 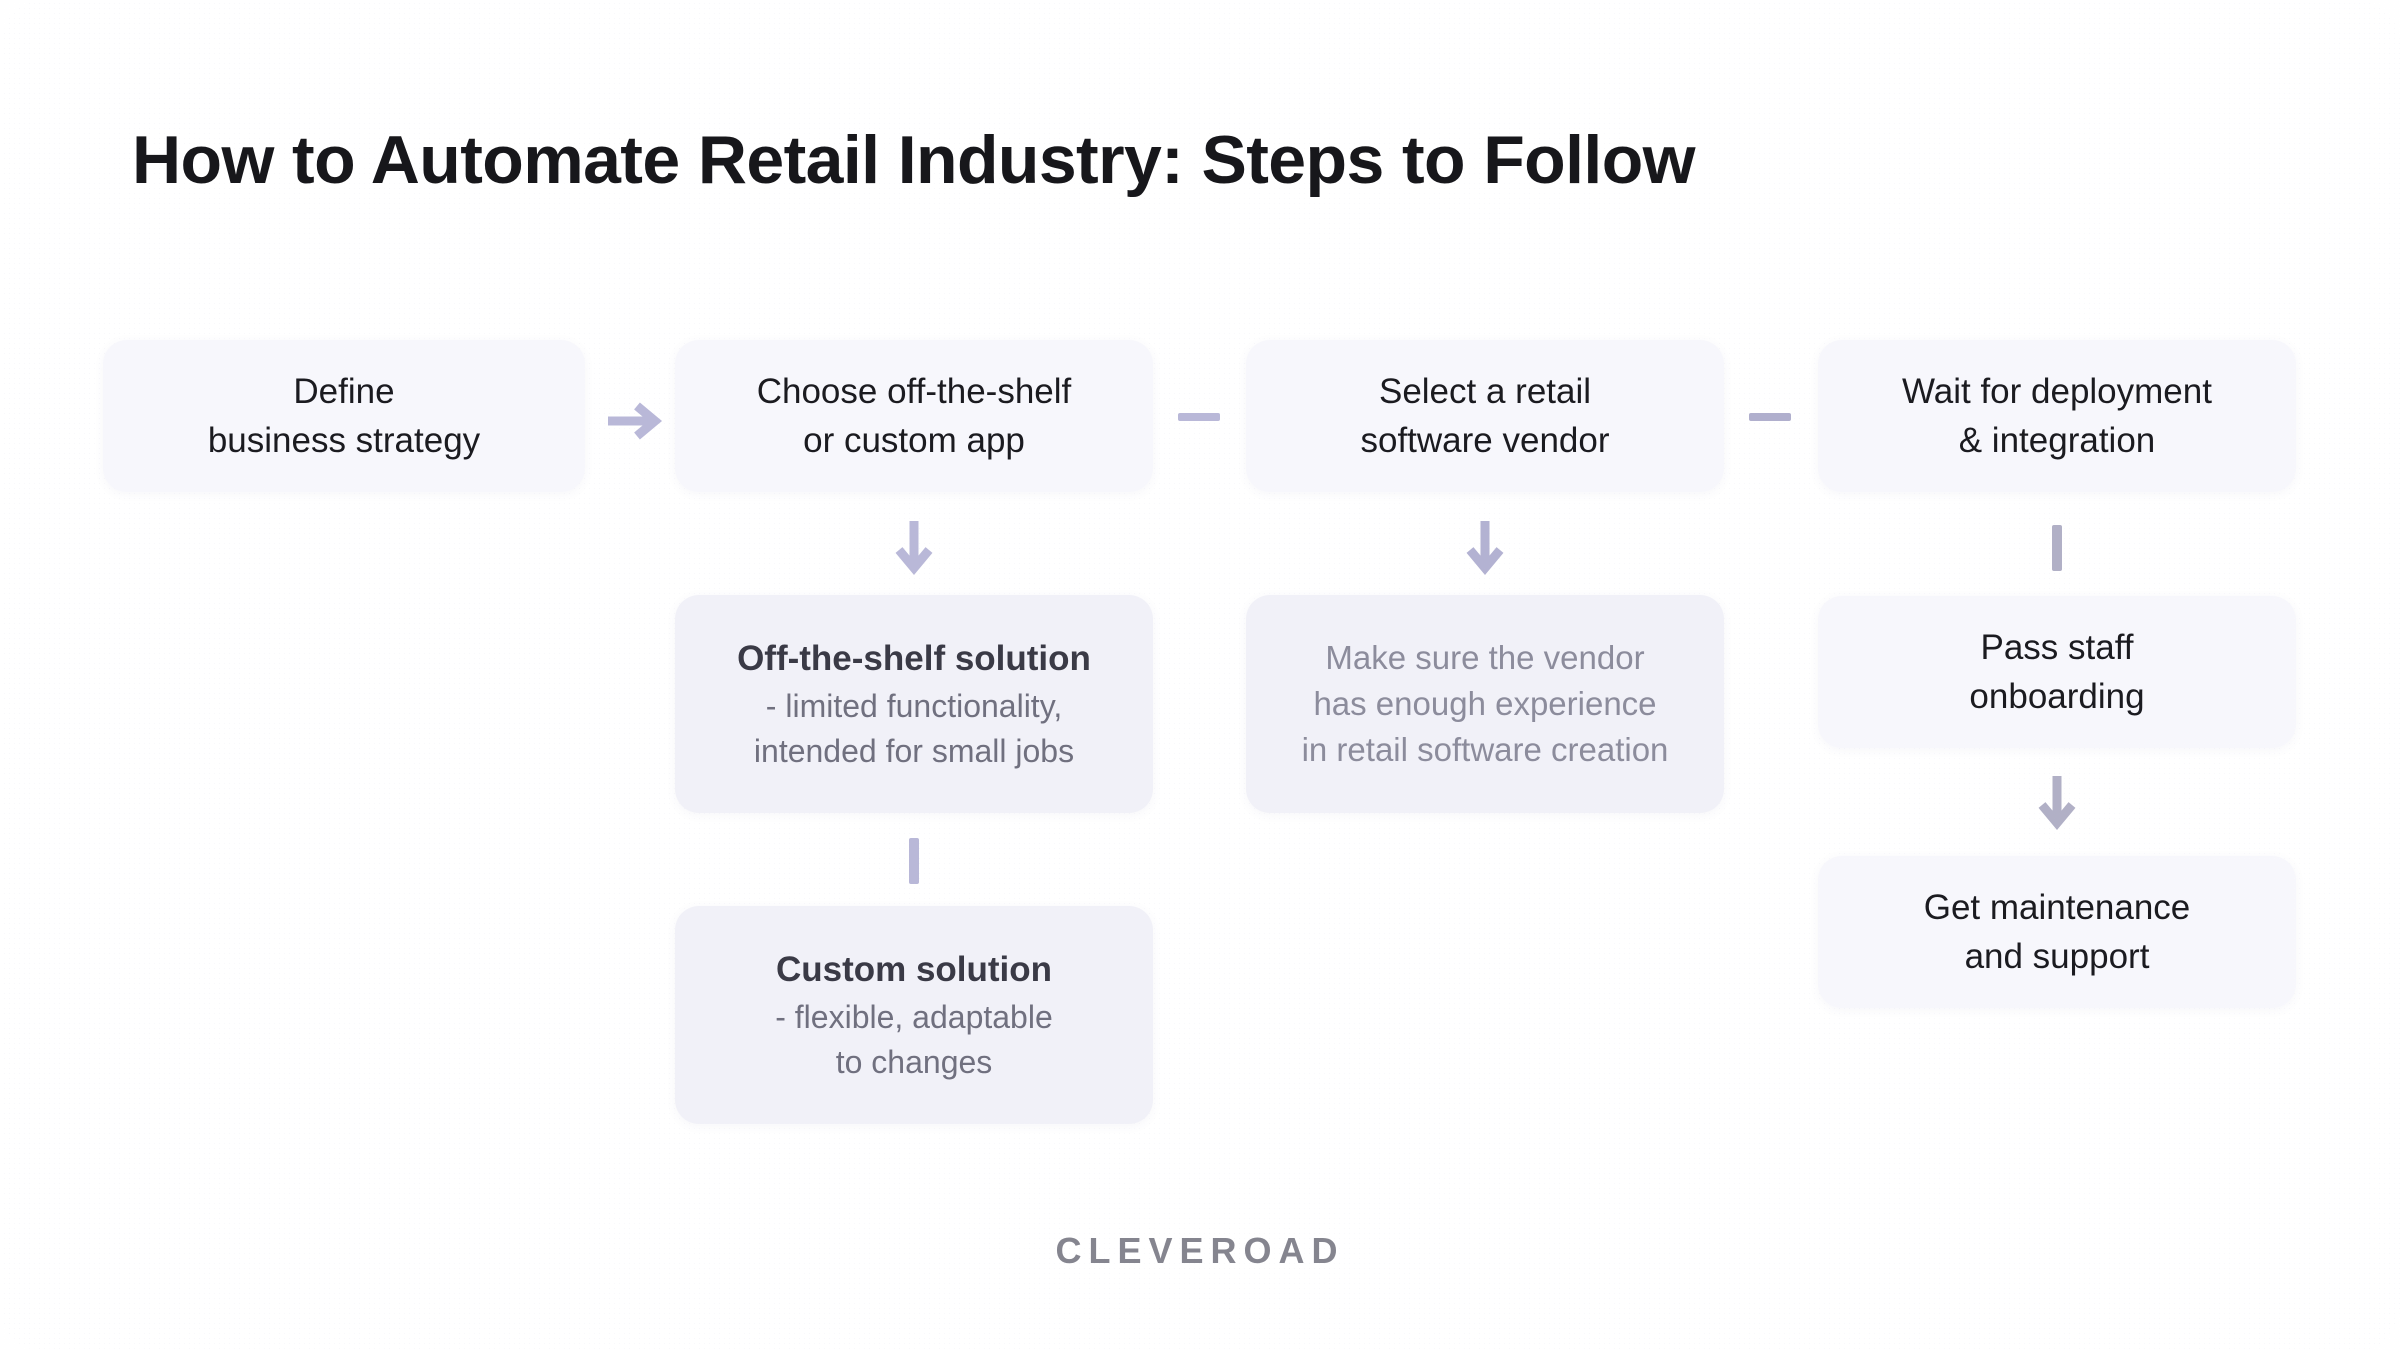 What do you see at coordinates (2057, 803) in the screenshot?
I see `arrow-down-onboarding-to-maintenance` at bounding box center [2057, 803].